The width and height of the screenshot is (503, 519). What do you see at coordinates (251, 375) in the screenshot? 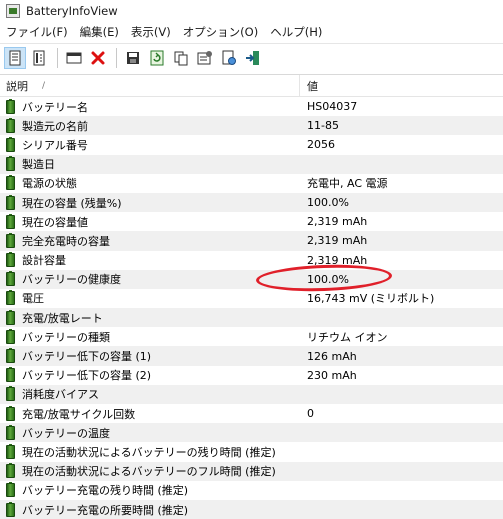
I see `table-row: バッテリー低下の容量 (2) 230 mAh` at bounding box center [251, 375].